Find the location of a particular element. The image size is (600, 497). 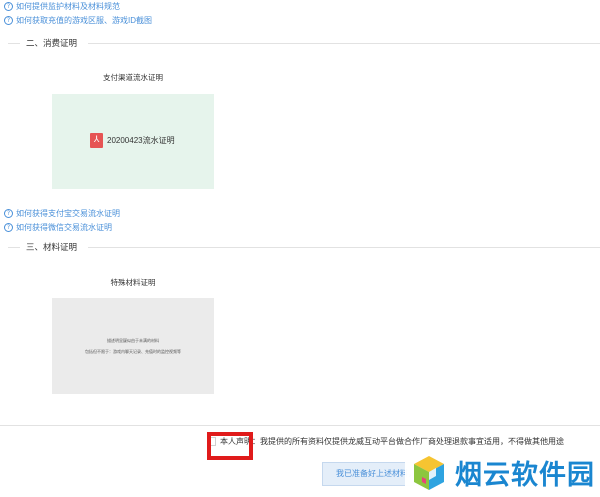

uploaded-file: ⅄ 20200423流水证明 is located at coordinates (132, 140).